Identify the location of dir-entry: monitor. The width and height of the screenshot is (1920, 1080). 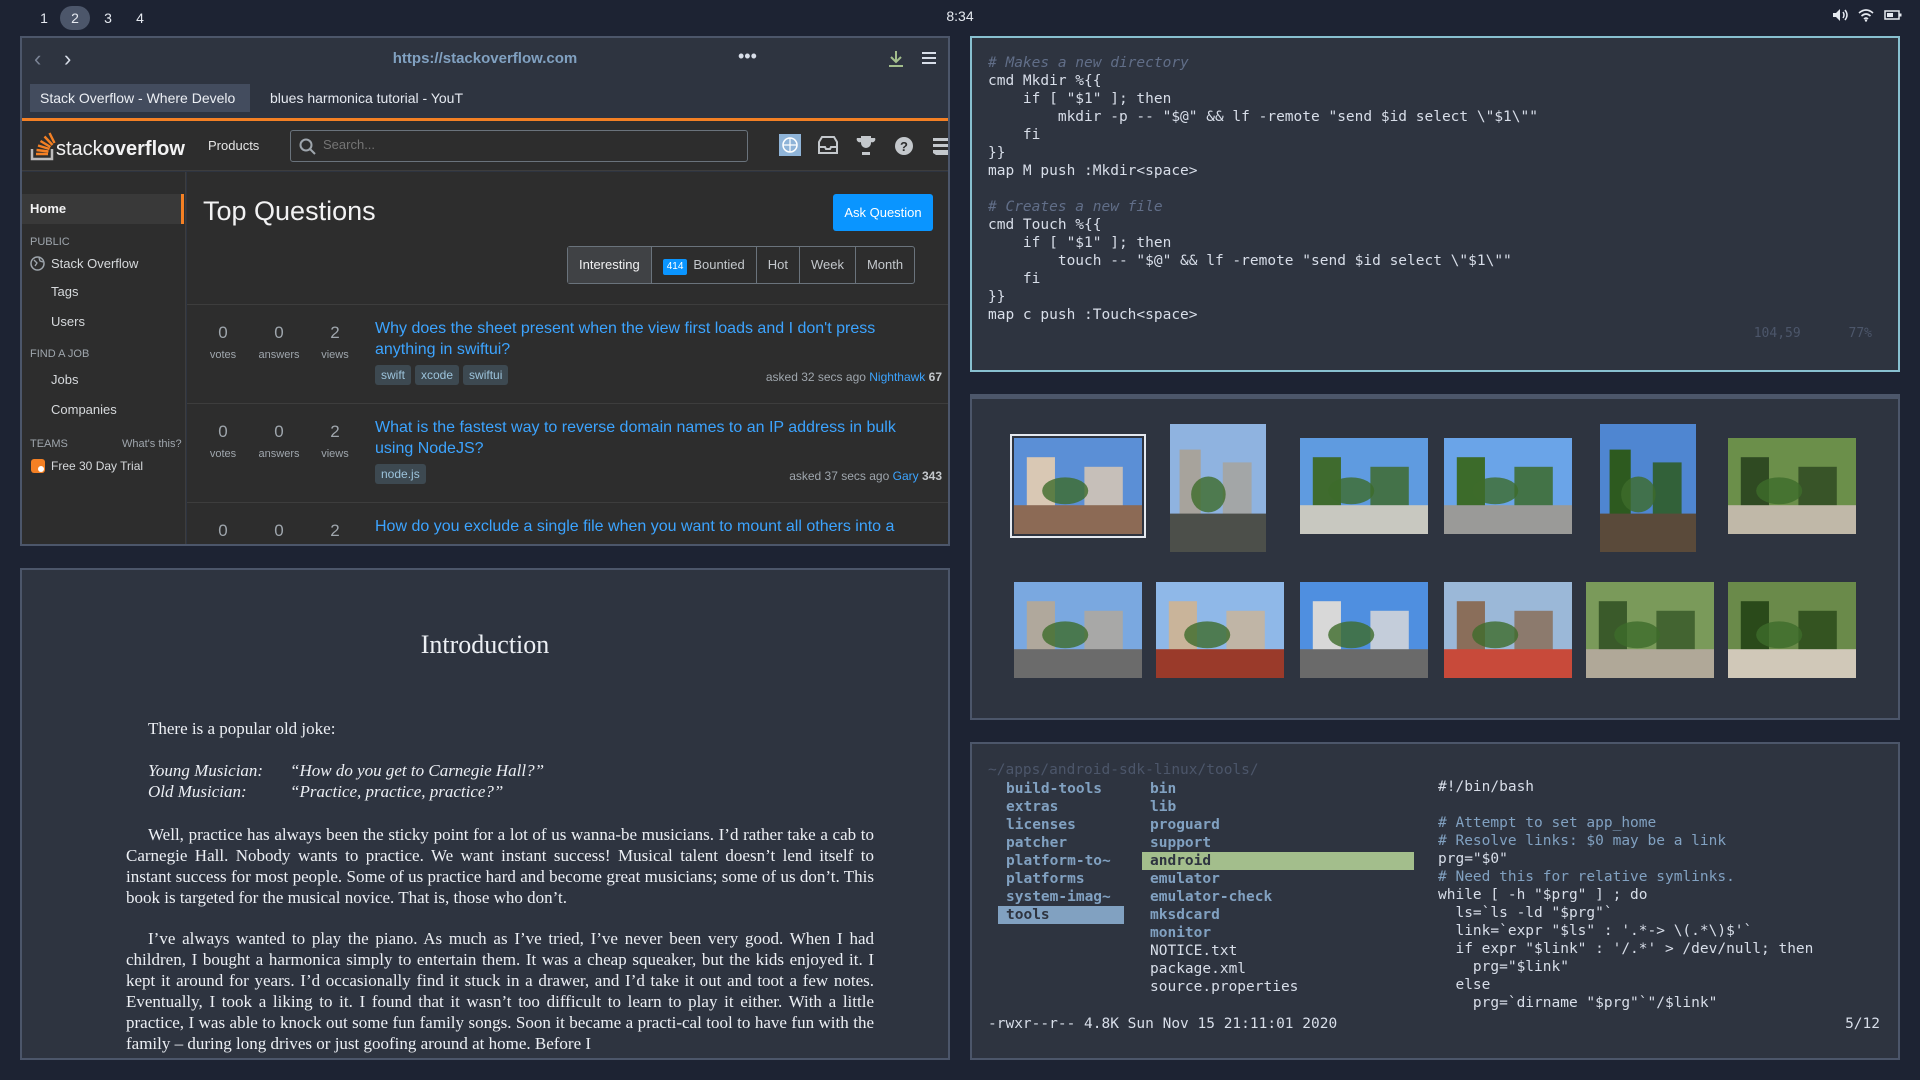
(1278, 933).